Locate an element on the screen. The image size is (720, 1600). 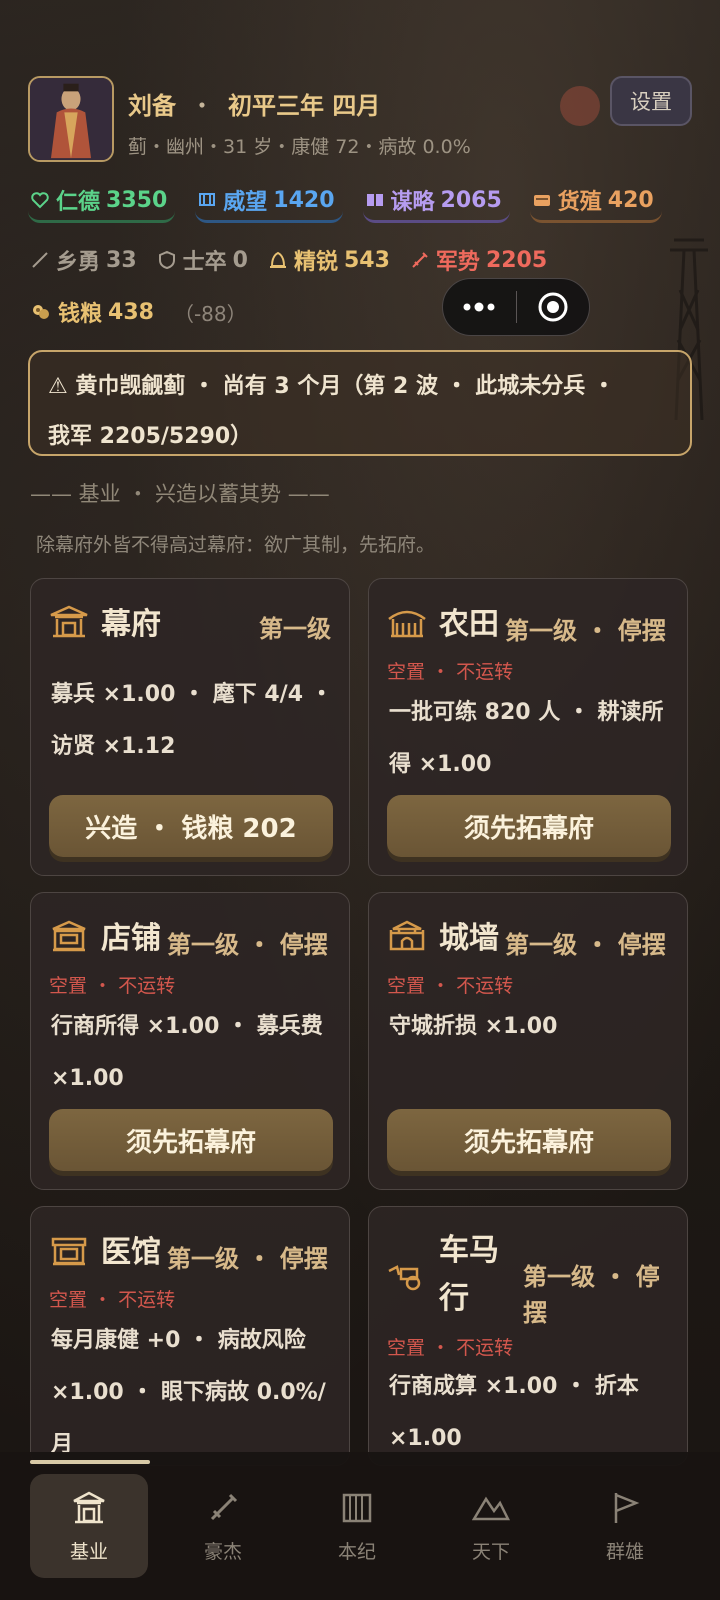
building-desc: 每月康健 +0 ・ 病故风险 ×1.00 ・ 眼下病故 0.0%/月 is located at coordinates (188, 1392).